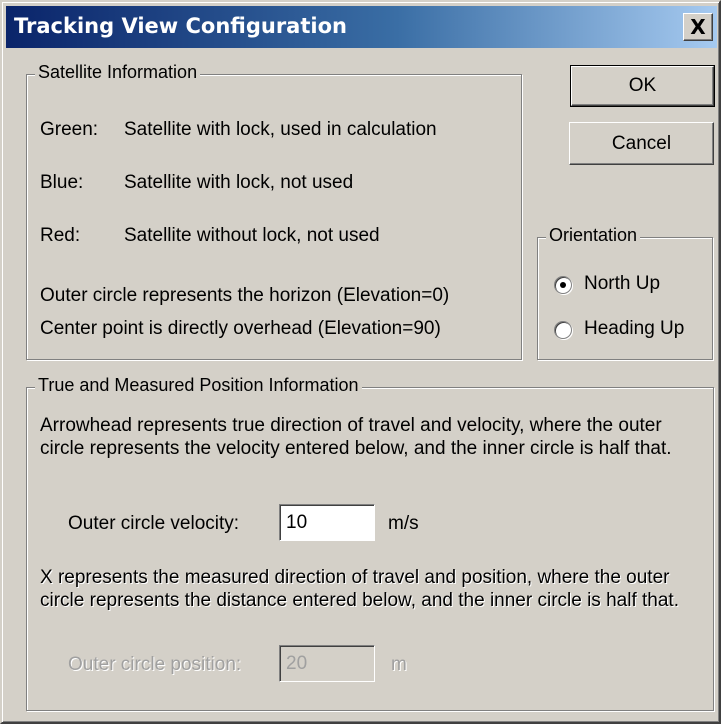  I want to click on velocity-label: Outer circle velocity:, so click(154, 523).